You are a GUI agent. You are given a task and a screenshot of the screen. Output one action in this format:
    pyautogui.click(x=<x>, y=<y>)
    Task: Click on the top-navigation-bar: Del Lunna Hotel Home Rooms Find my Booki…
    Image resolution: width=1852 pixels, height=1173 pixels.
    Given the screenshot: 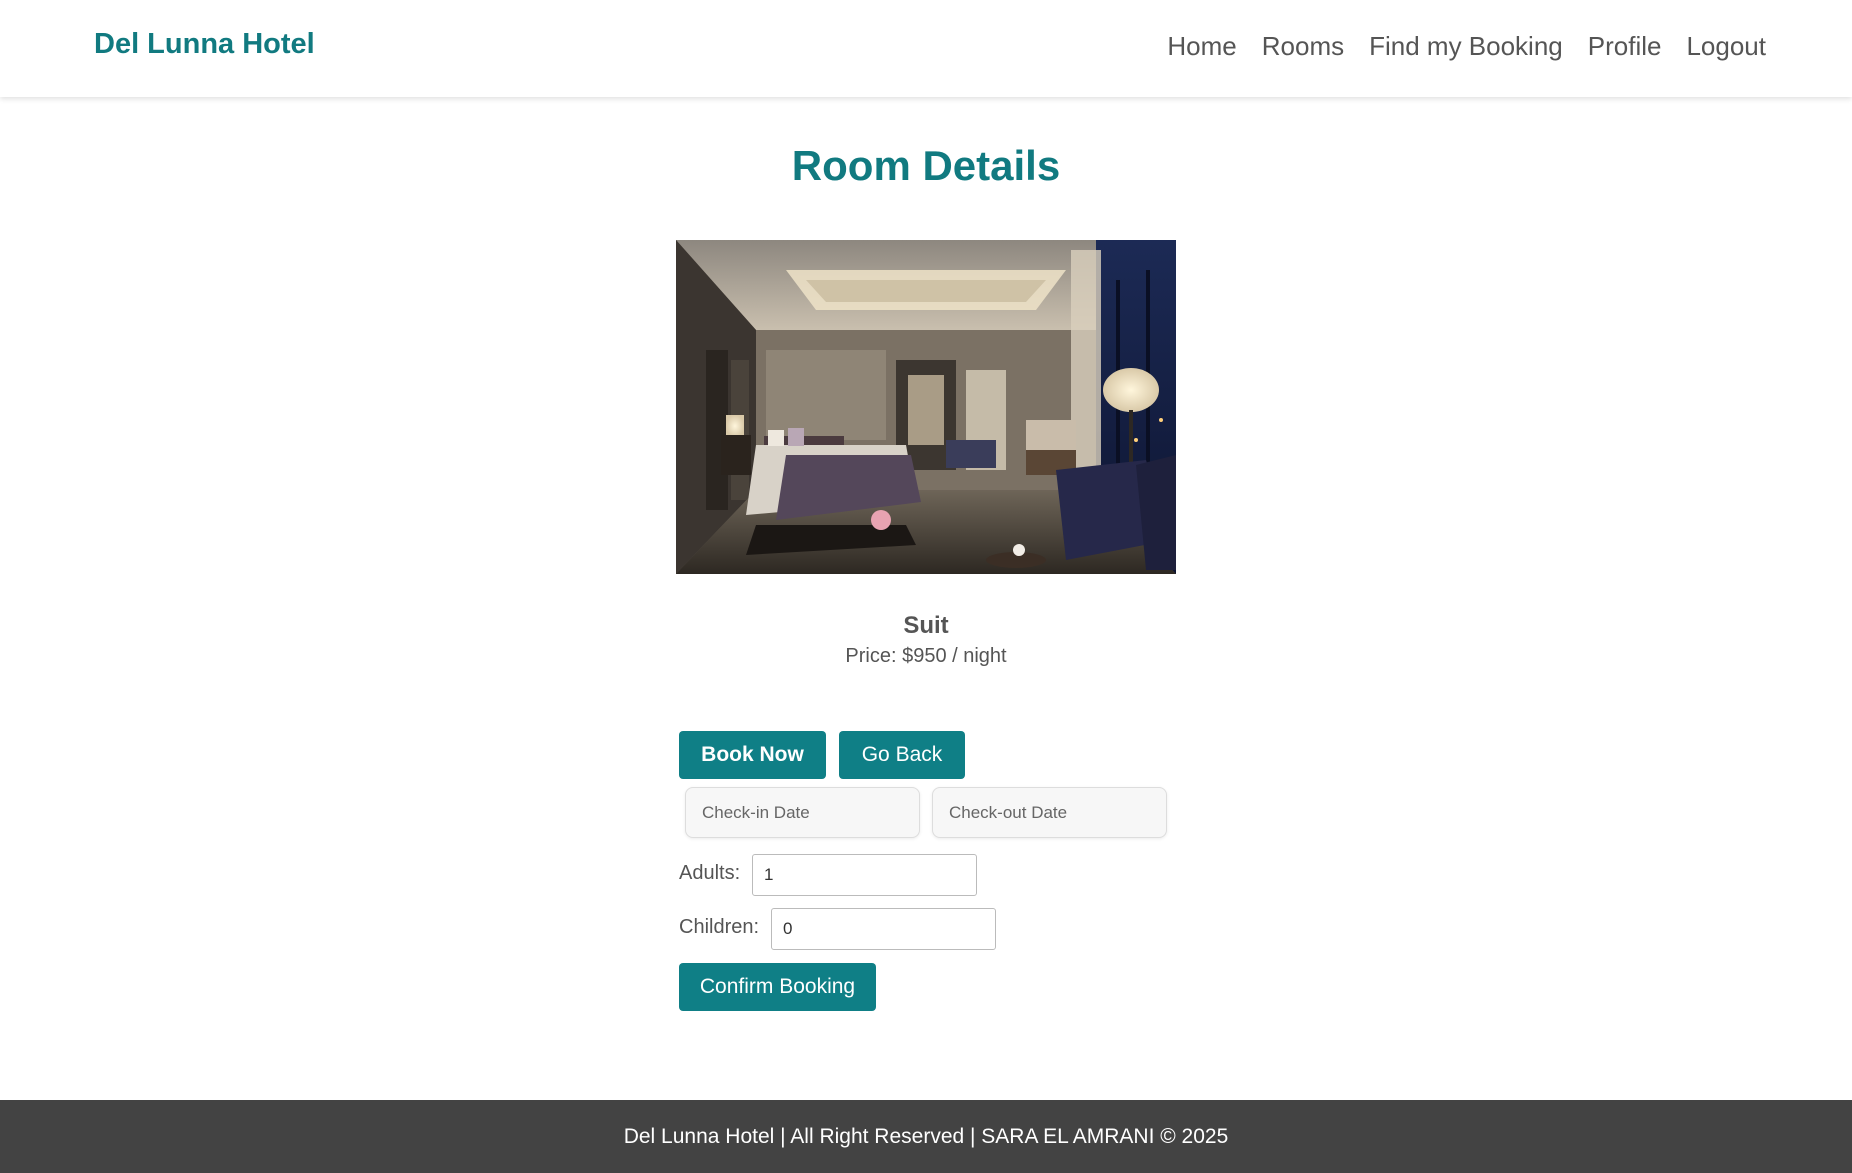 What is the action you would take?
    pyautogui.click(x=926, y=48)
    